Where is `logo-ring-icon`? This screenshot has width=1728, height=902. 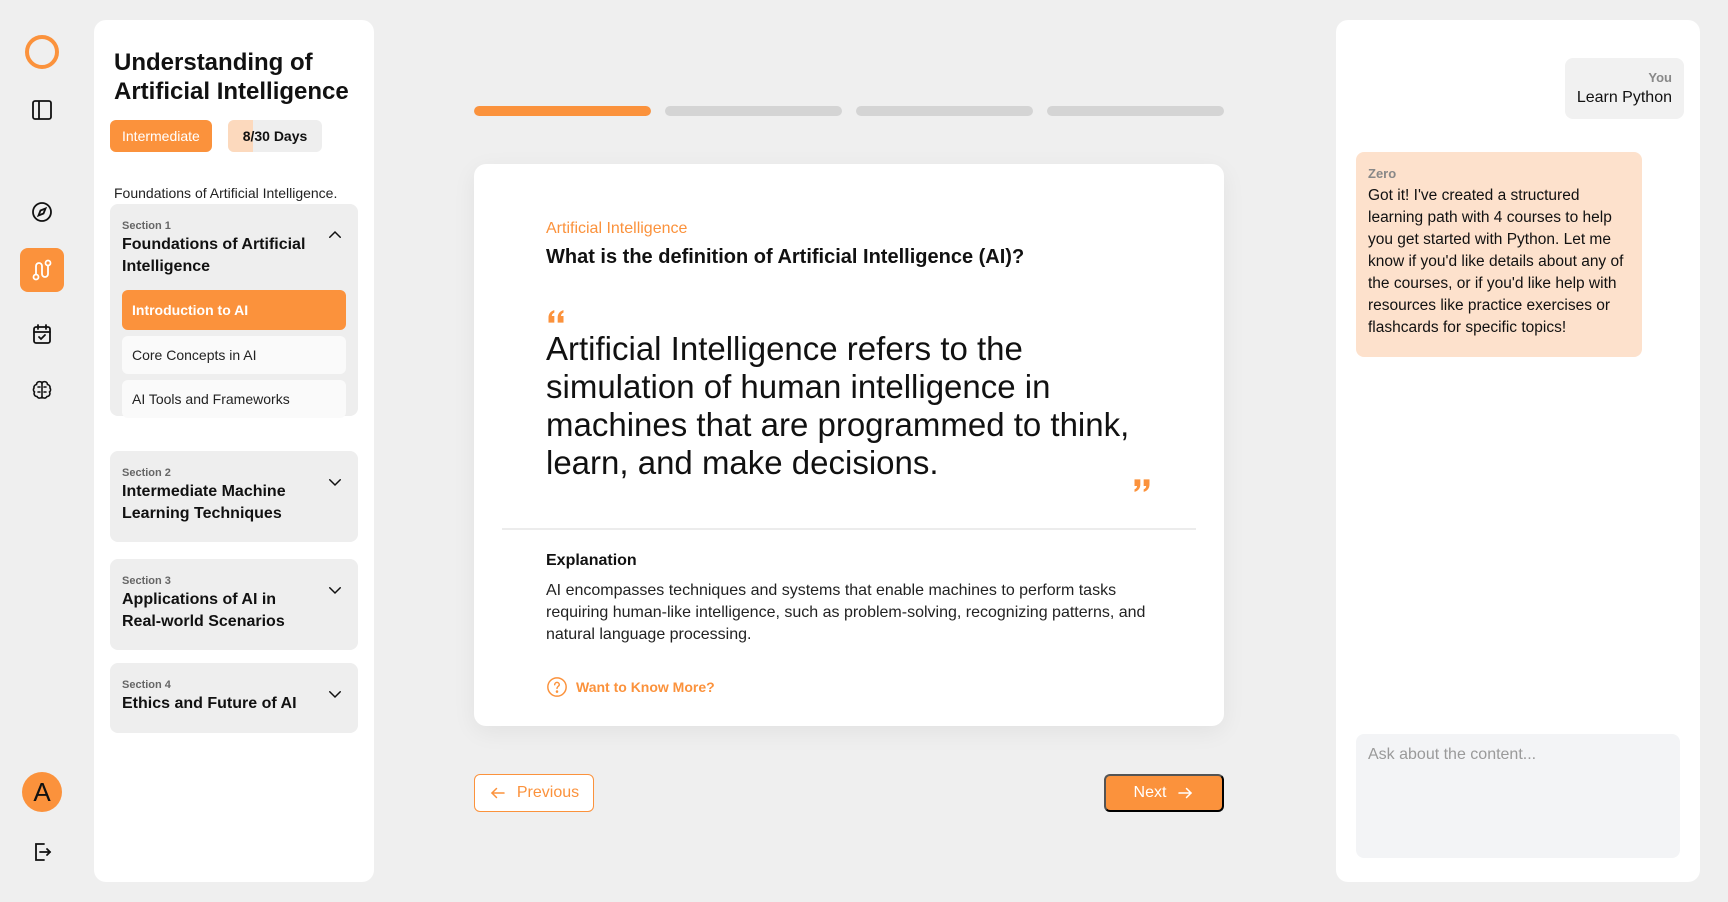
logo-ring-icon is located at coordinates (42, 52).